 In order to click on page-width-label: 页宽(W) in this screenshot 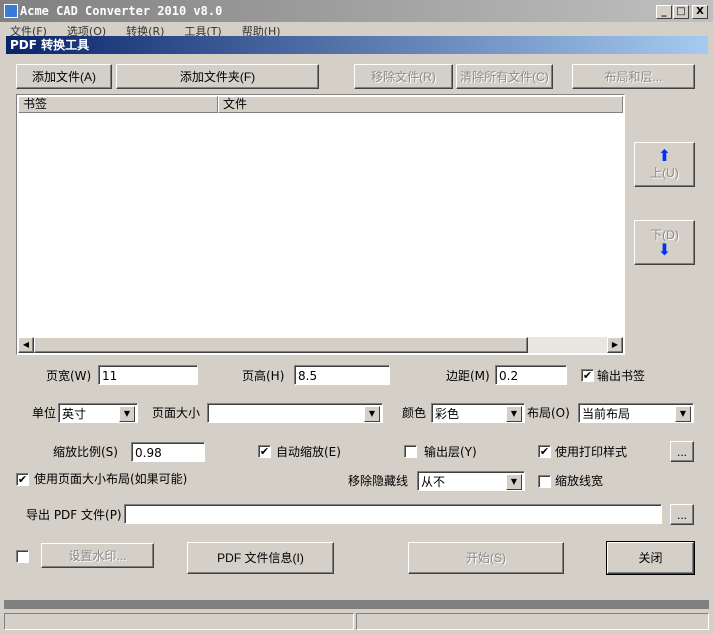, I will do `click(69, 376)`.